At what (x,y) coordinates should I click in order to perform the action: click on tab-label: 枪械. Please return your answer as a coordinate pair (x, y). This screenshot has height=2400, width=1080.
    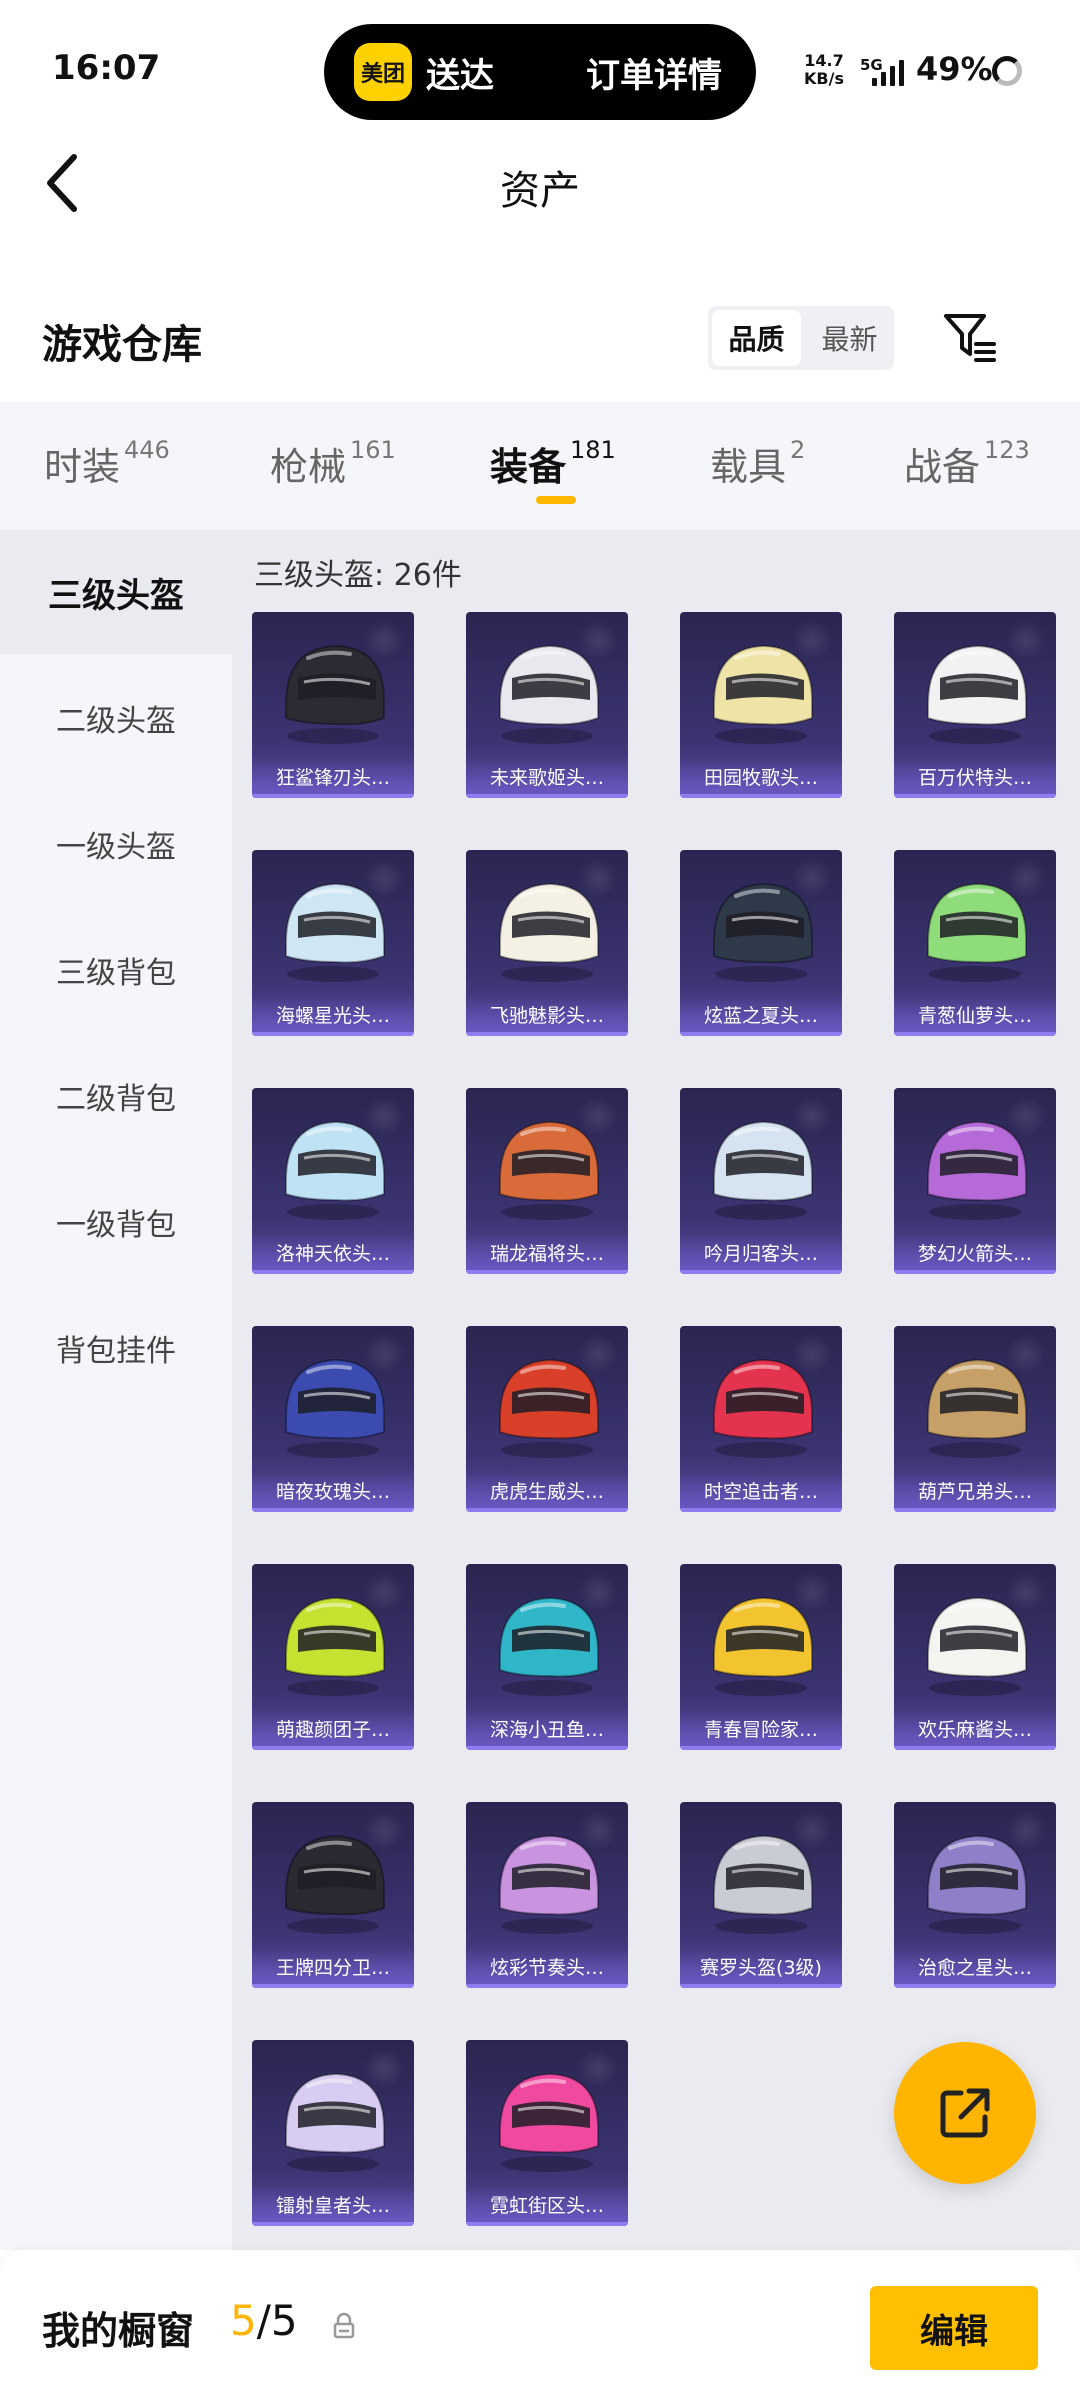
    Looking at the image, I should click on (308, 467).